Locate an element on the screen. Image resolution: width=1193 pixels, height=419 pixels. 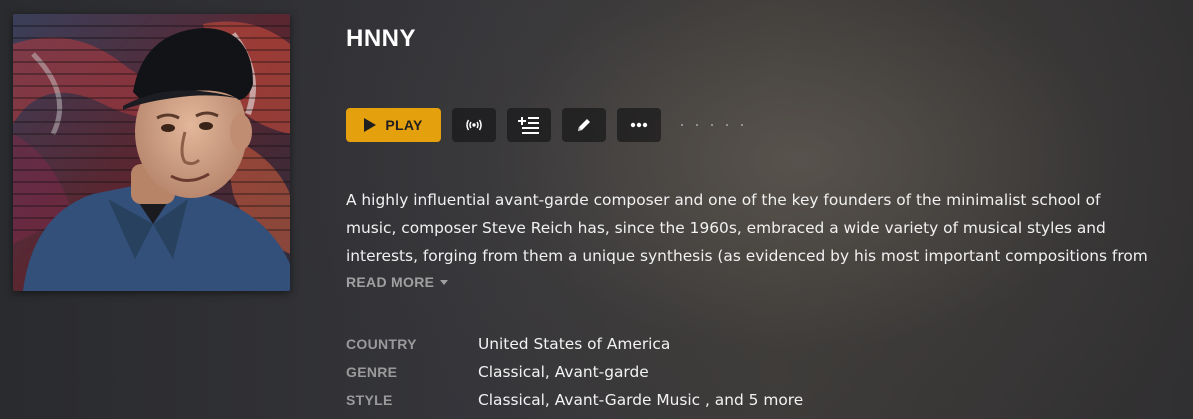
more-options-button is located at coordinates (639, 125).